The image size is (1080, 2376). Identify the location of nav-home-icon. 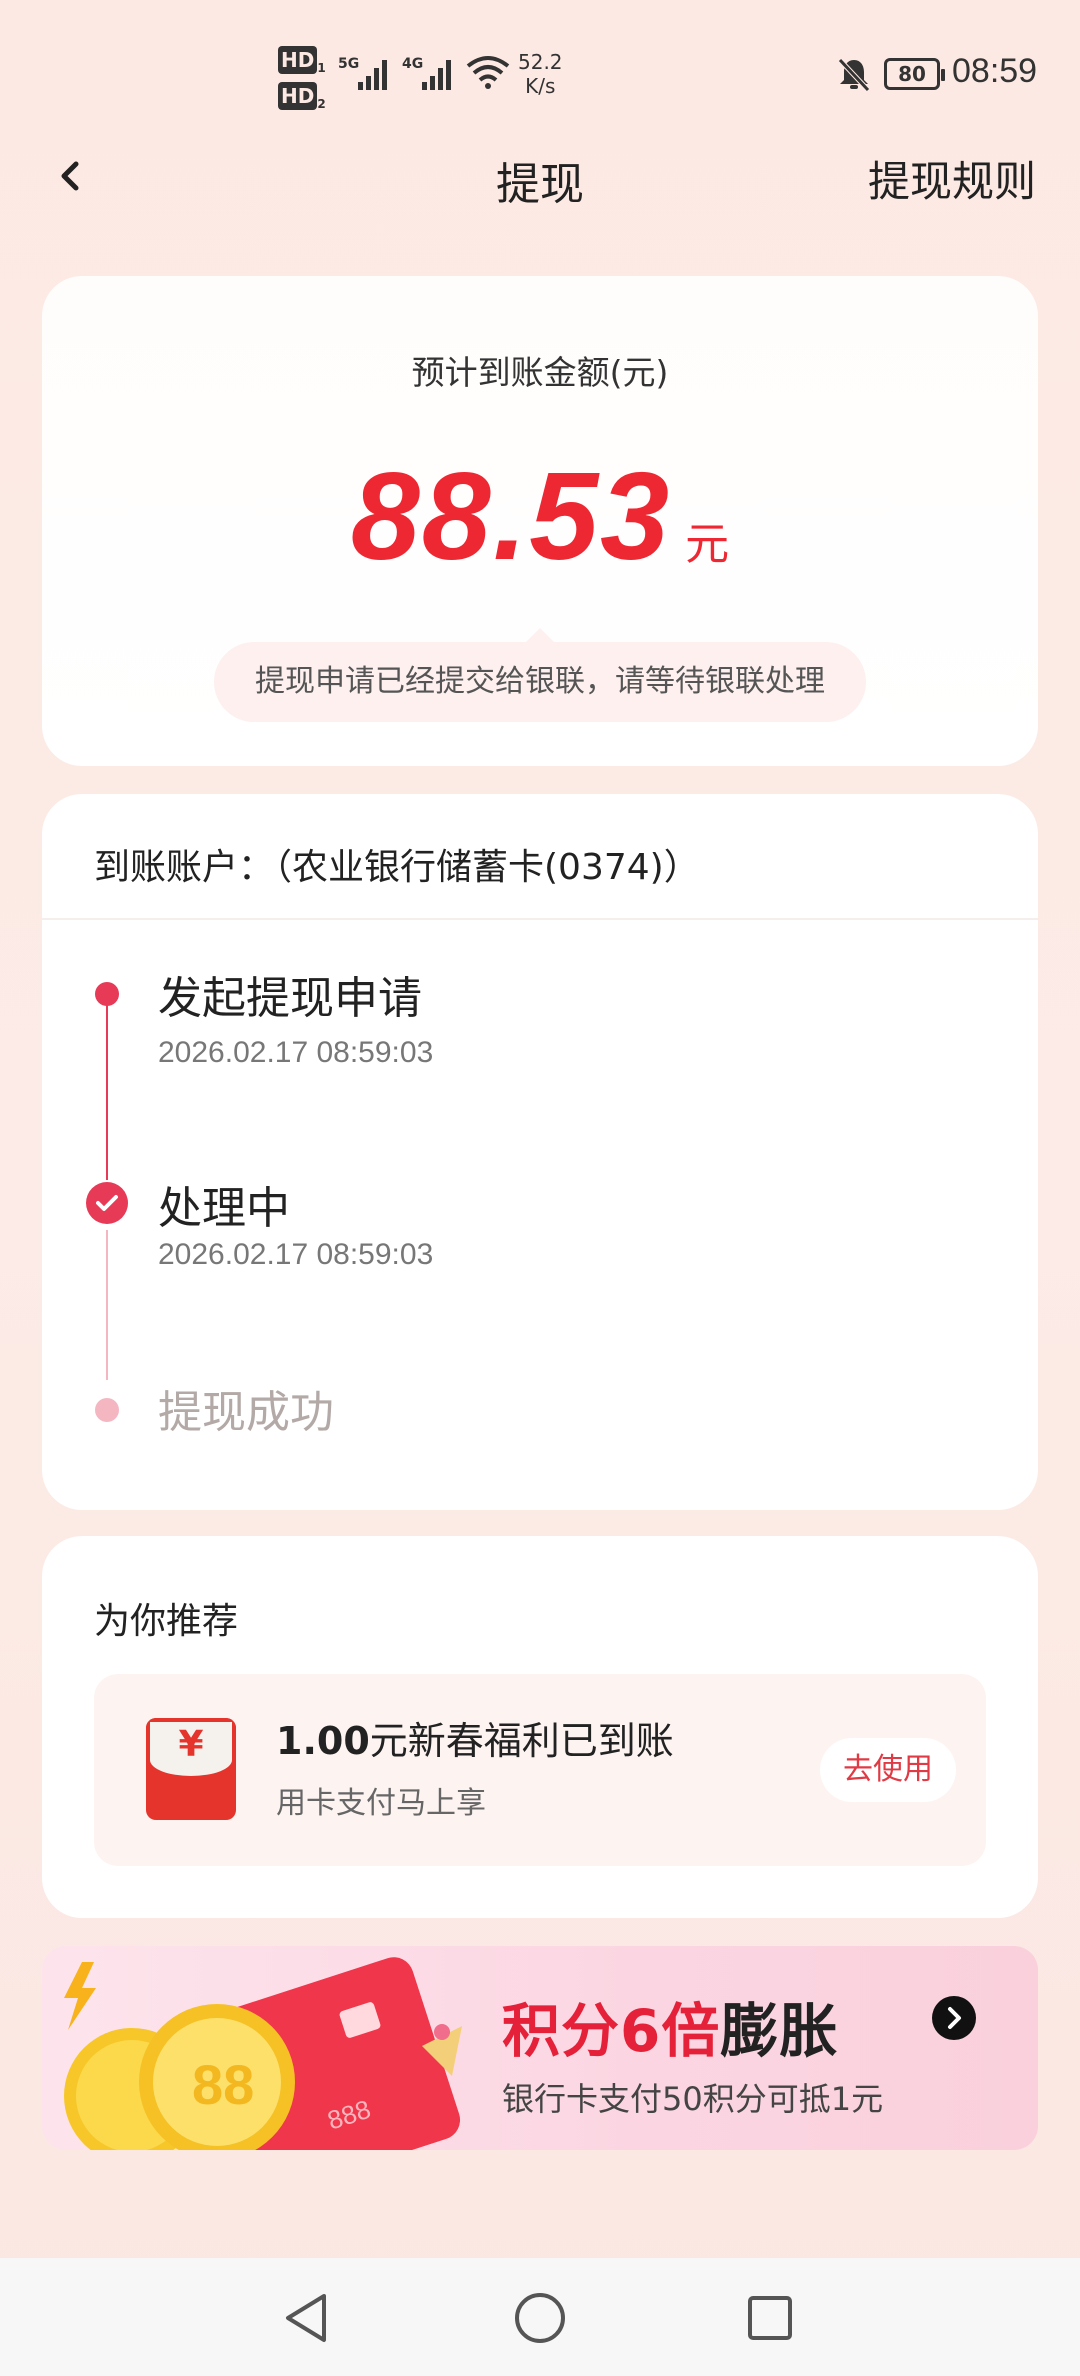
(540, 2318).